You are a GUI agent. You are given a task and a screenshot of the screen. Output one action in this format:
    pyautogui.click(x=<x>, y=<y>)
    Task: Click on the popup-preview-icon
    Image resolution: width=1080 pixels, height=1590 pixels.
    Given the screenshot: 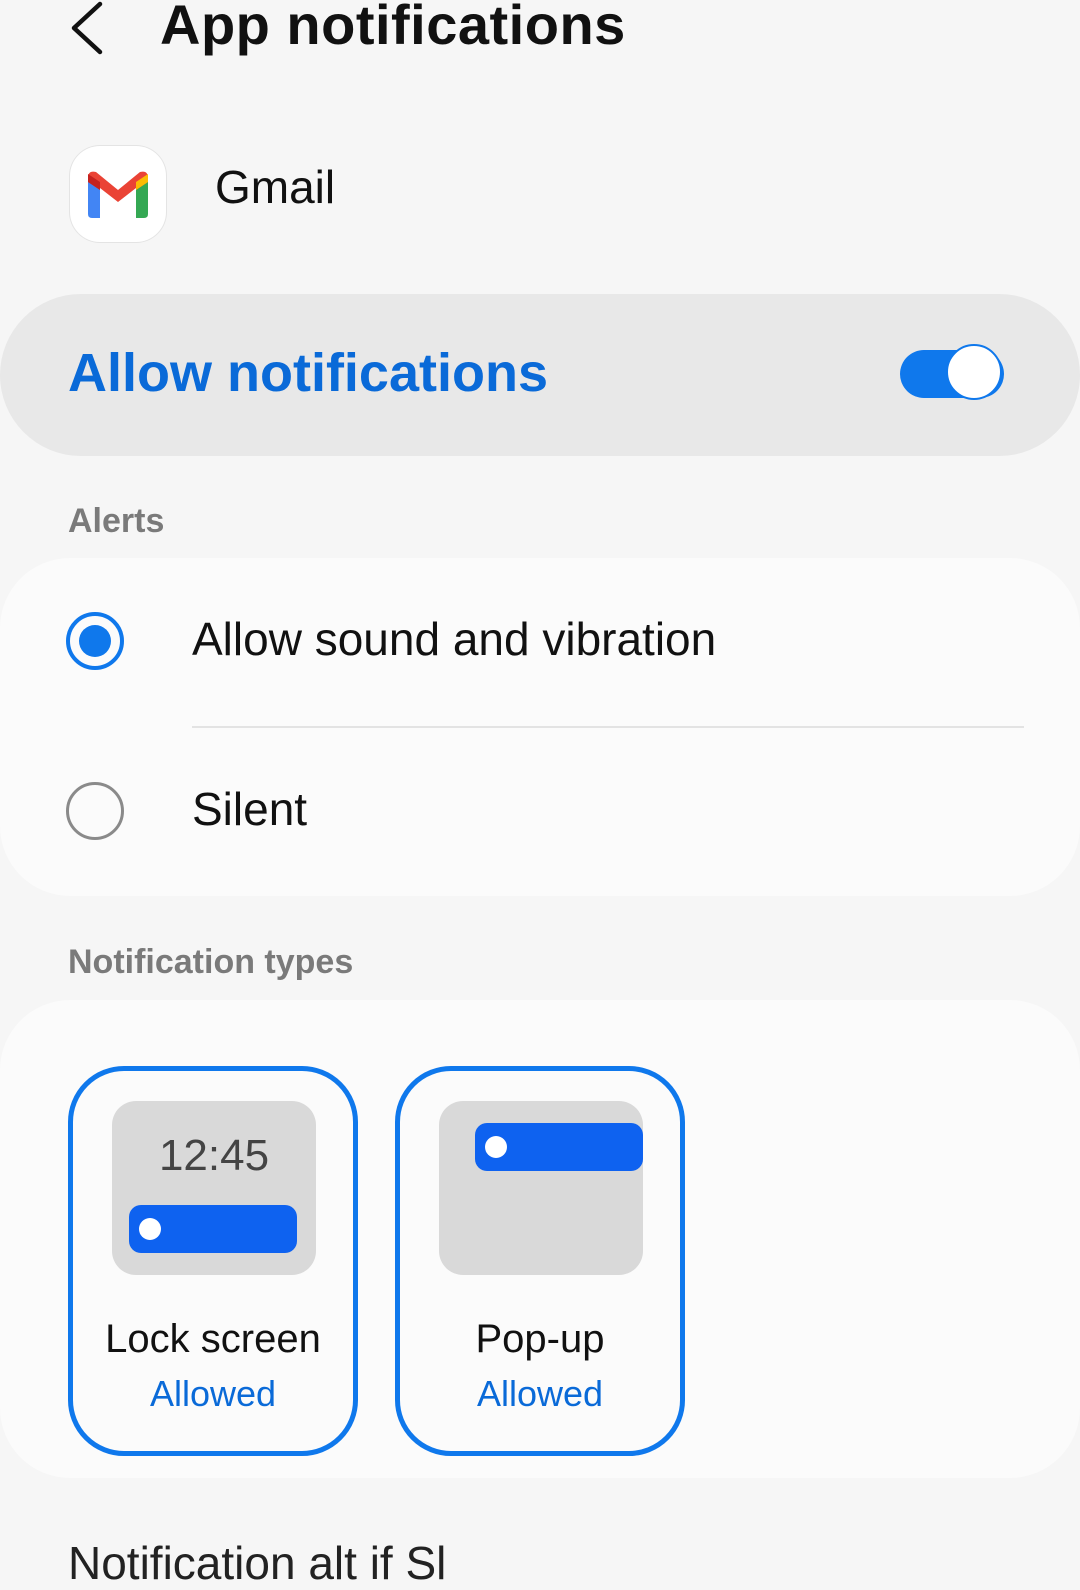 What is the action you would take?
    pyautogui.click(x=541, y=1188)
    